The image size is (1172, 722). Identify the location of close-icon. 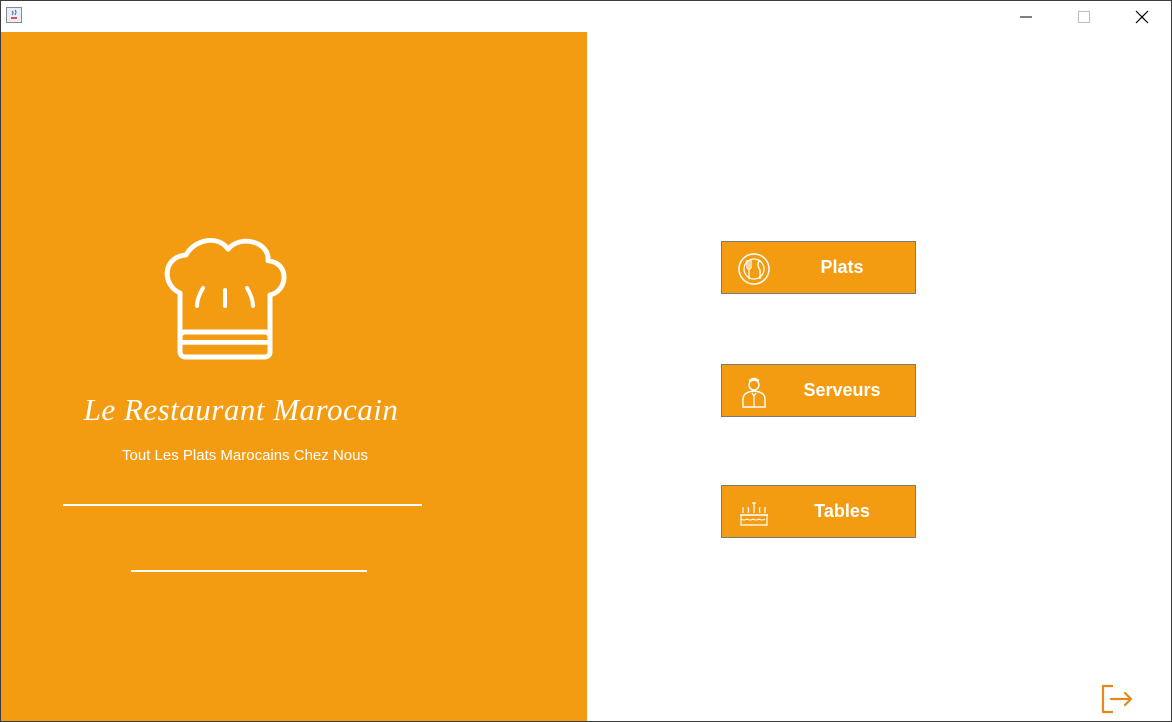
(1142, 16).